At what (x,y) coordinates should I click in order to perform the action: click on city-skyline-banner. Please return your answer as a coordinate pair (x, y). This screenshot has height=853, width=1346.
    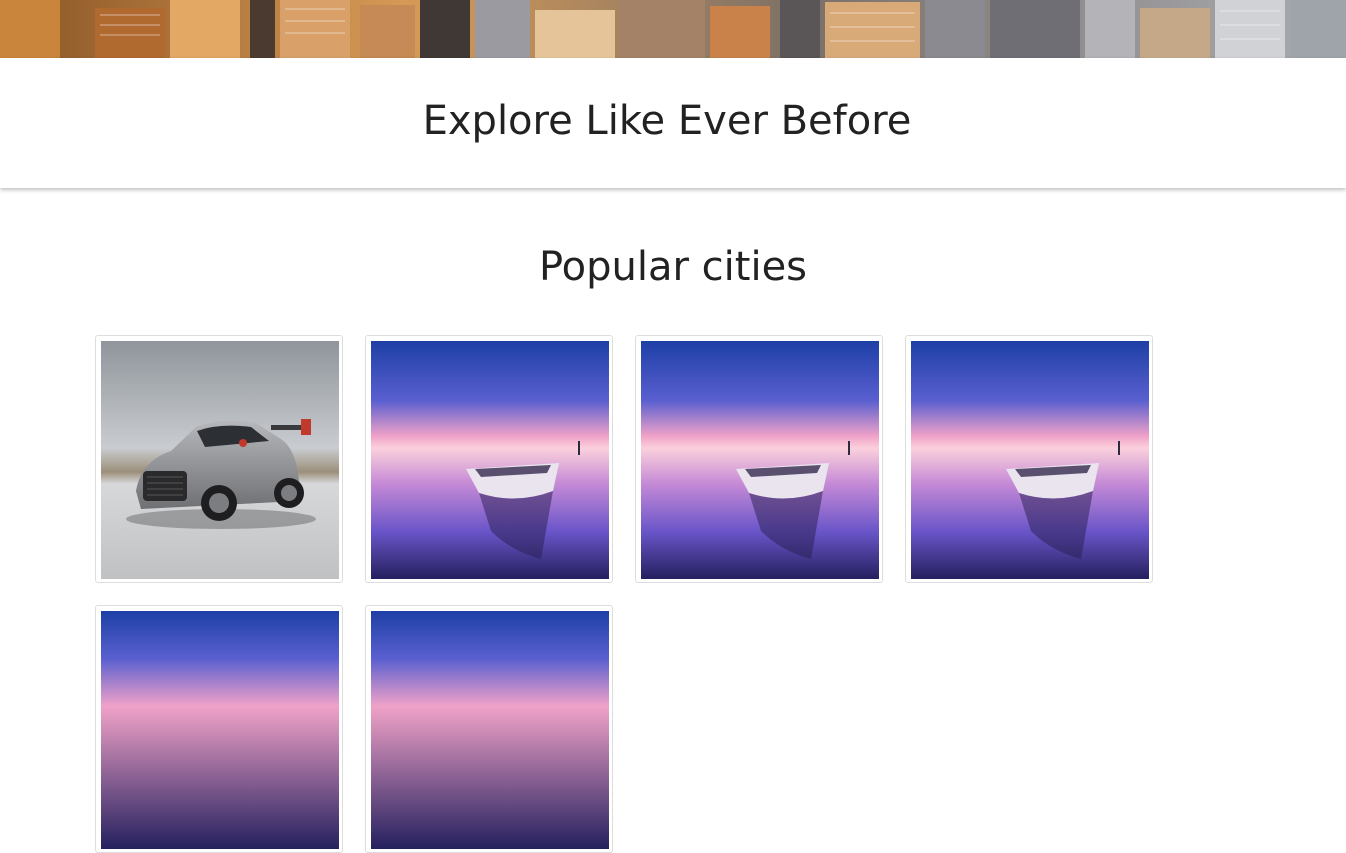
    Looking at the image, I should click on (673, 29).